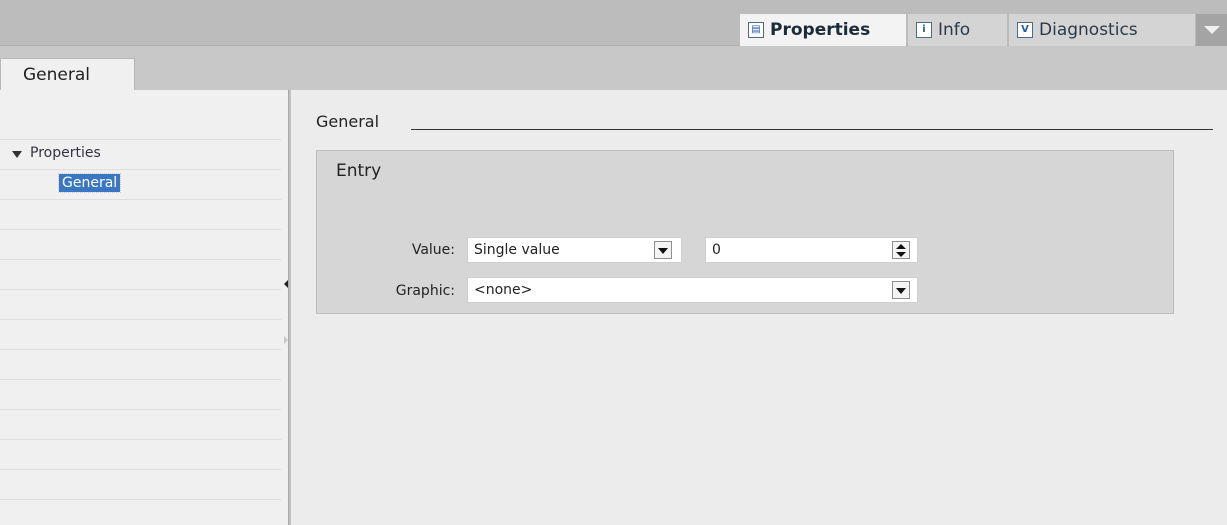 The image size is (1227, 525). I want to click on section-divider, so click(812, 129).